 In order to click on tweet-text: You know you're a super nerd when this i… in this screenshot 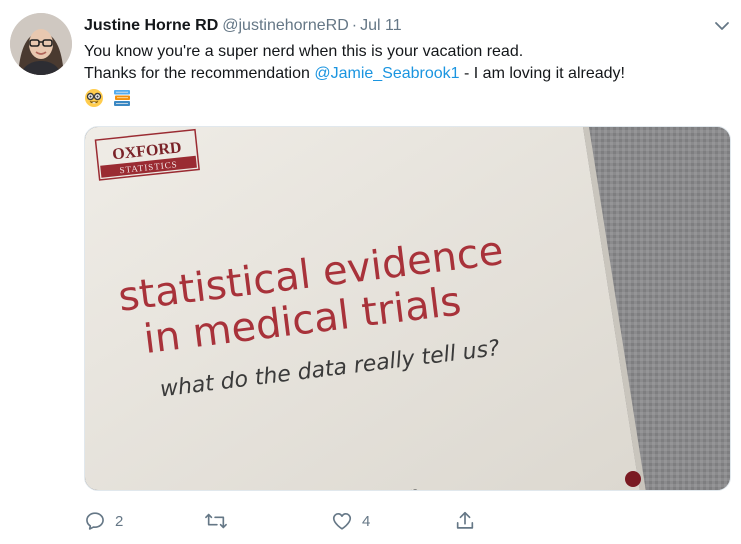, I will do `click(409, 63)`.